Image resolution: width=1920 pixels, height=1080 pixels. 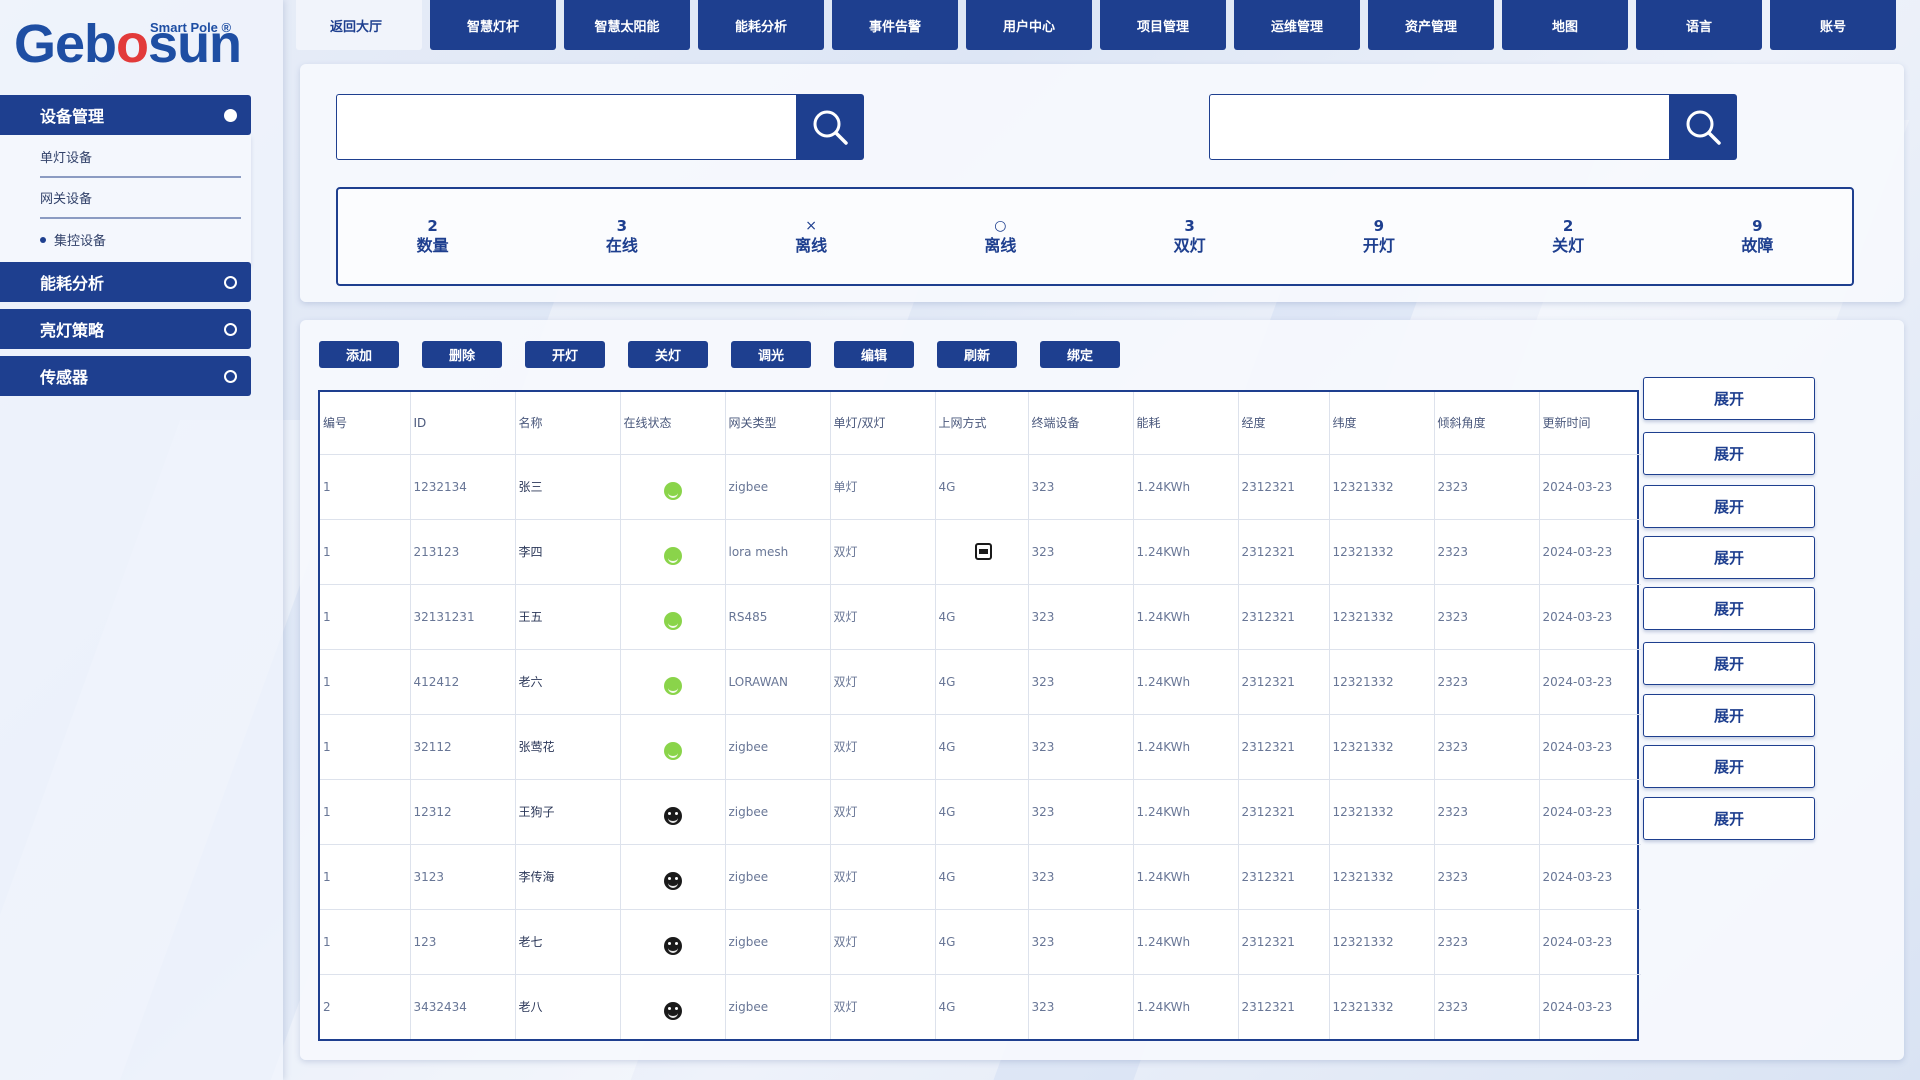 I want to click on tab-asset-management: 资产管理, so click(x=1431, y=25).